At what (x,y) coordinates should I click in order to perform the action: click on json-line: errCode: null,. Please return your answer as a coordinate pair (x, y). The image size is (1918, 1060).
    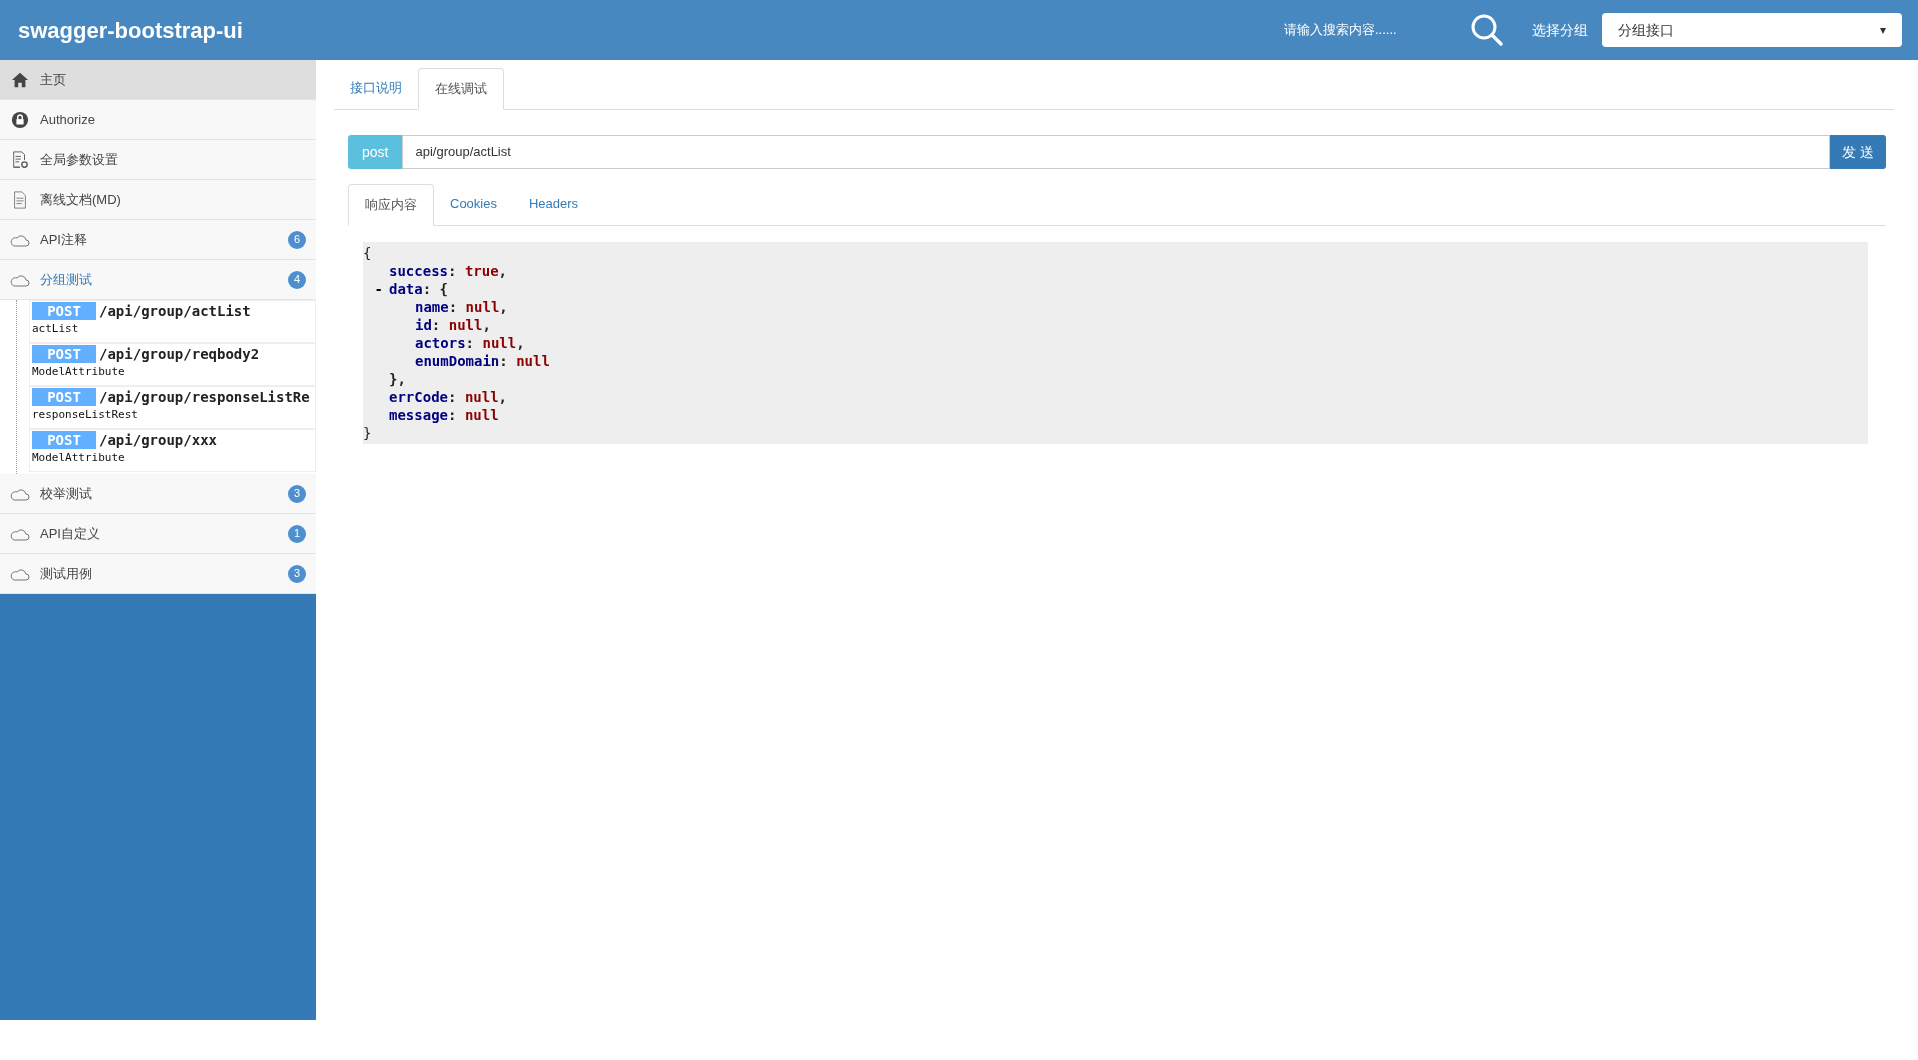
    Looking at the image, I should click on (448, 397).